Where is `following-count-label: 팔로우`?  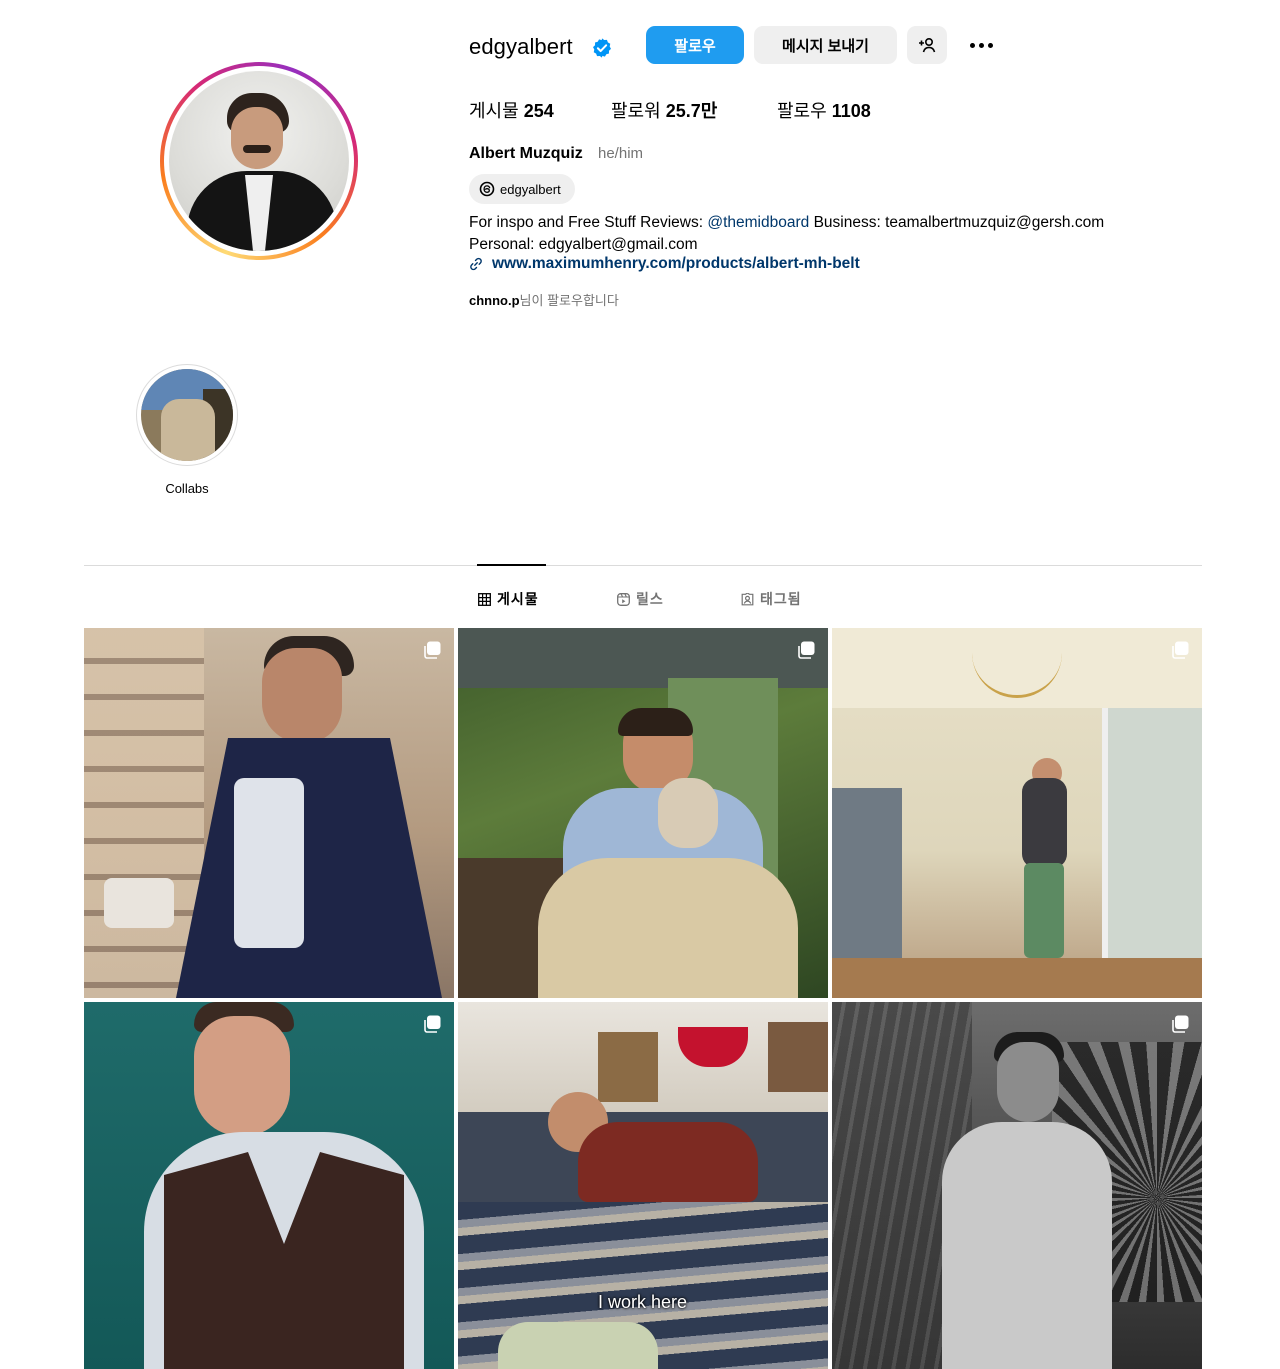
following-count-label: 팔로우 is located at coordinates (802, 111).